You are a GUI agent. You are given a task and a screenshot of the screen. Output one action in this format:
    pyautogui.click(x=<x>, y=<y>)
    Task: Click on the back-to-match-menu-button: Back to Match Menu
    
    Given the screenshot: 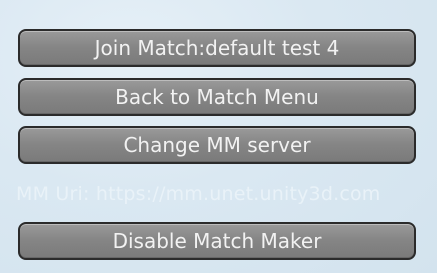 What is the action you would take?
    pyautogui.click(x=217, y=97)
    